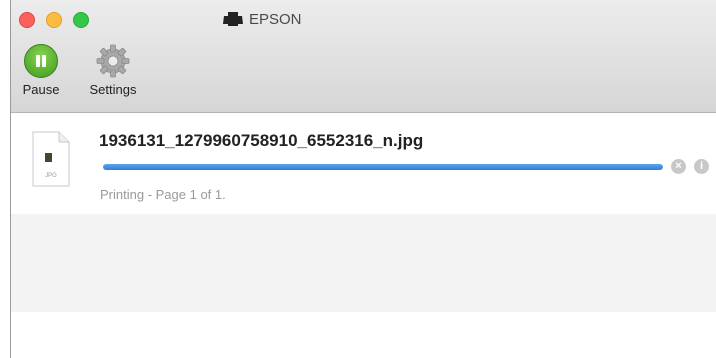  What do you see at coordinates (678, 166) in the screenshot?
I see `cancel-job-icon: ×` at bounding box center [678, 166].